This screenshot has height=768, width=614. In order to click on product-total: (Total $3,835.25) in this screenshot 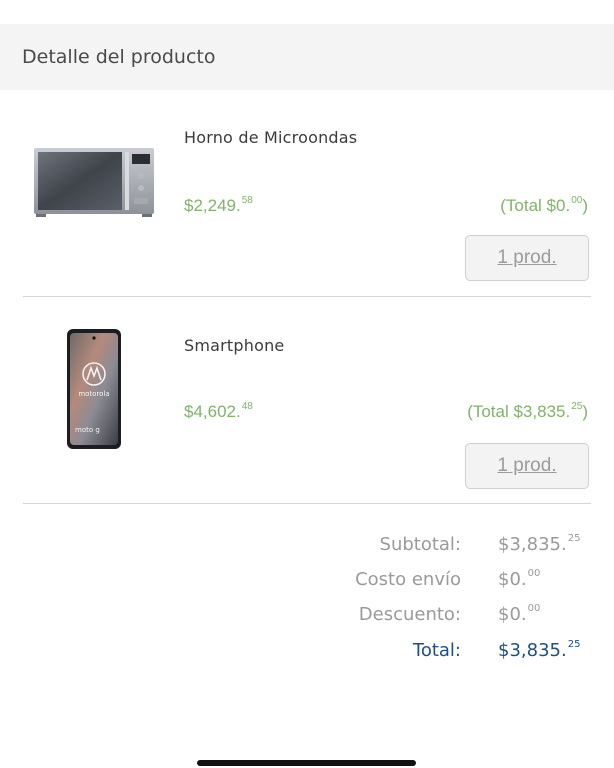, I will do `click(527, 411)`.